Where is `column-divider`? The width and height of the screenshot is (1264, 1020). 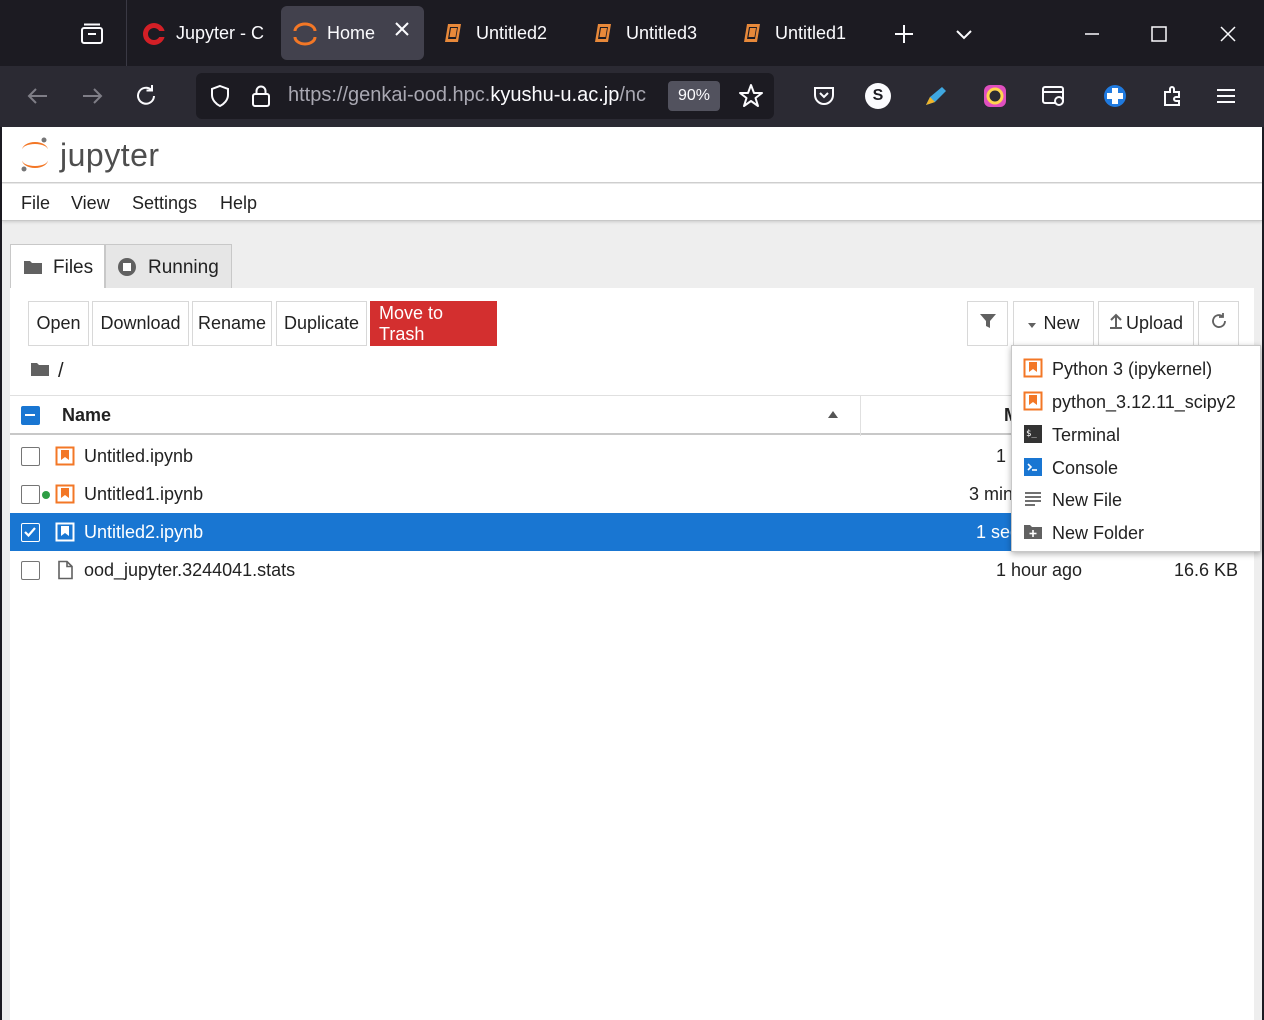 column-divider is located at coordinates (860, 416).